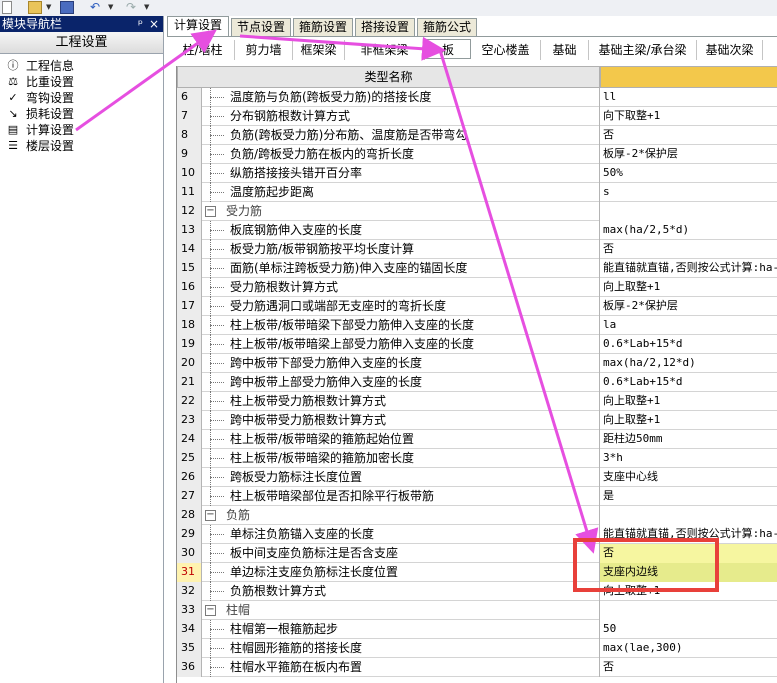  Describe the element at coordinates (7, 7) in the screenshot. I see `new-file-icon` at that location.